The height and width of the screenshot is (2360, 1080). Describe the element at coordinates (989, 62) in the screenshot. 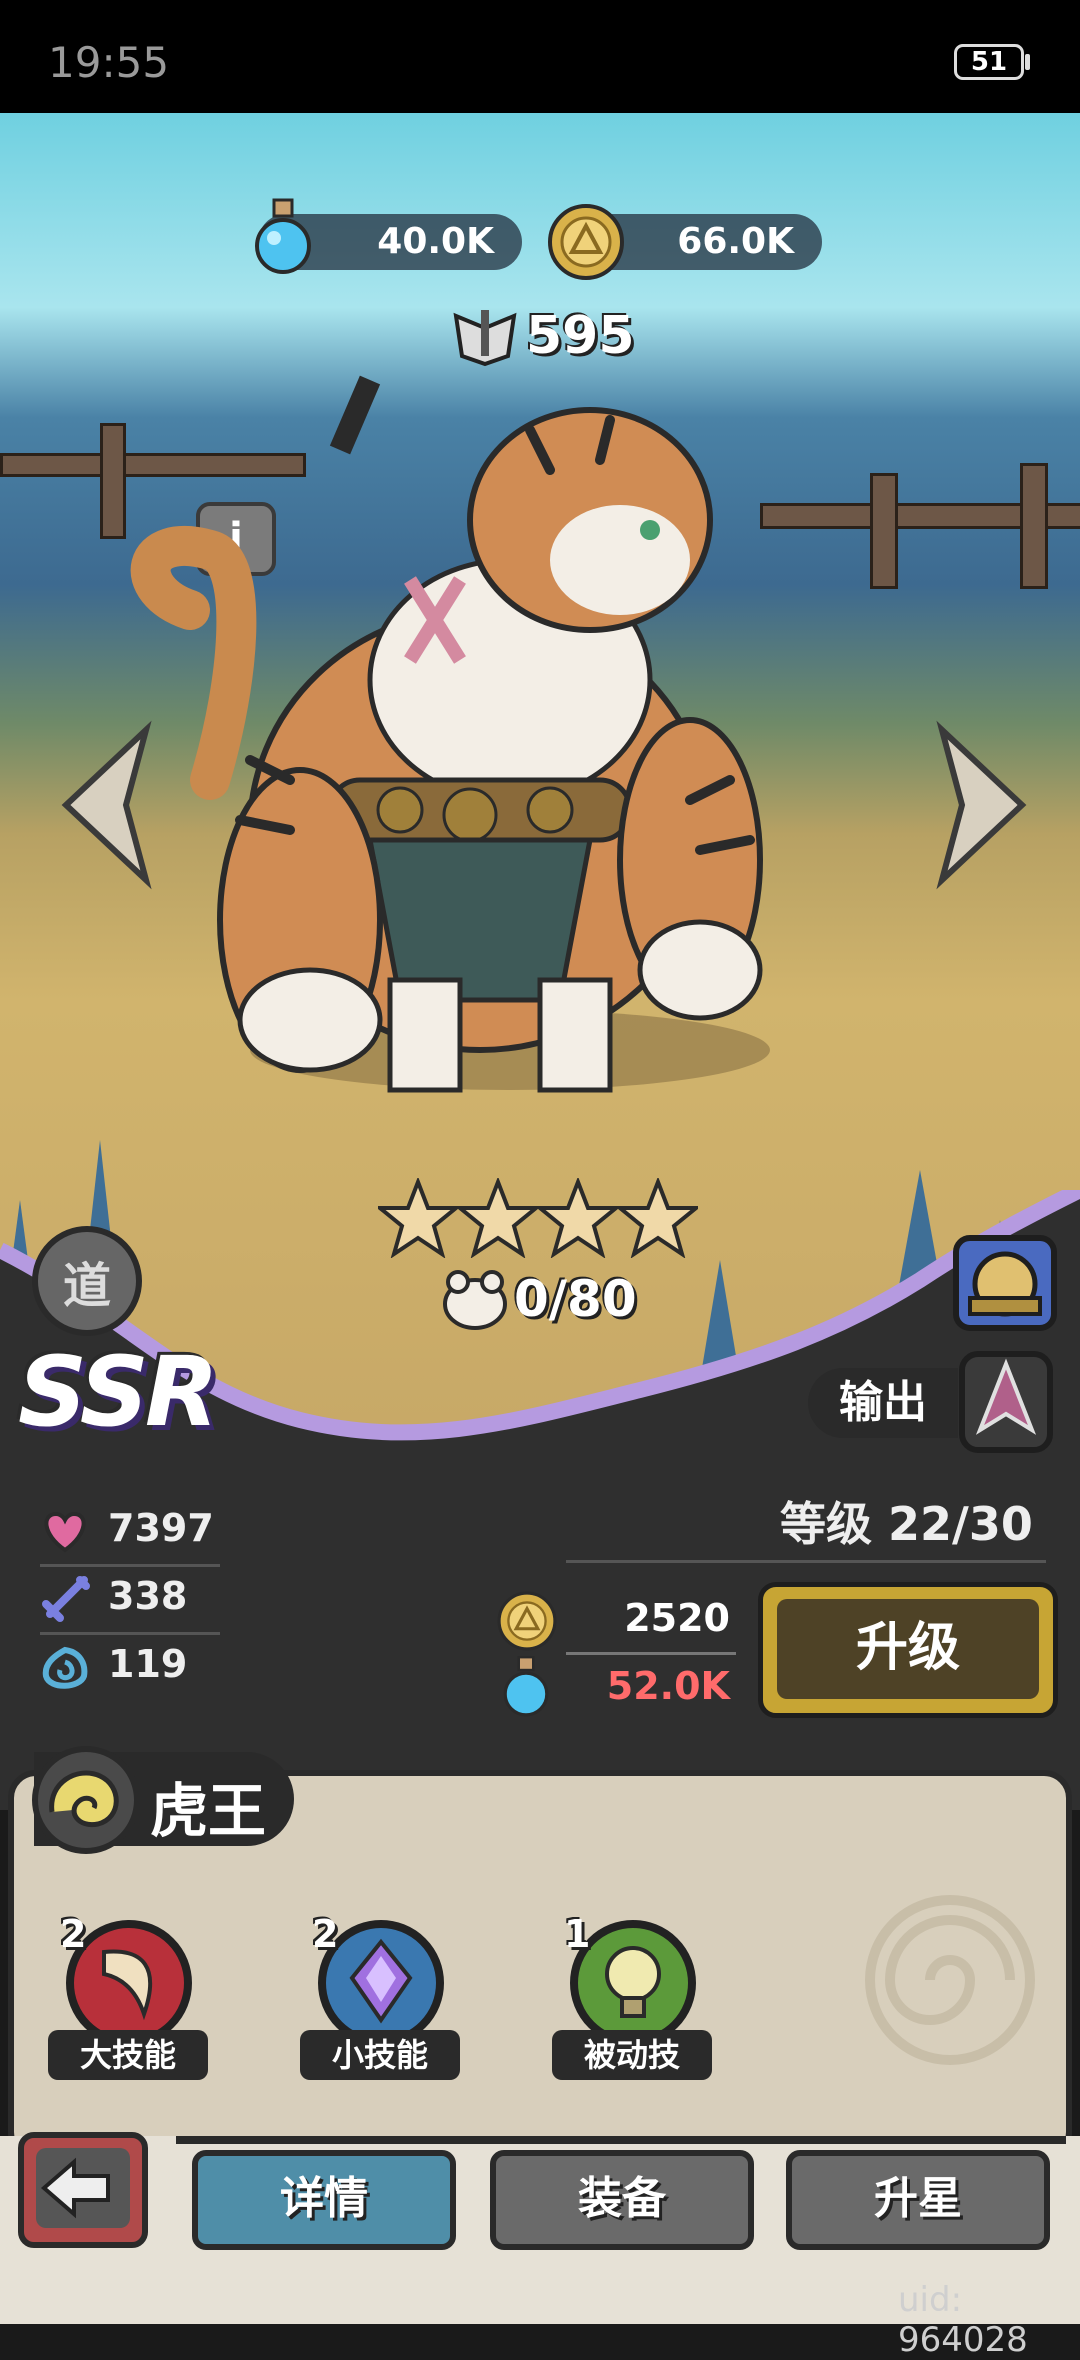

I see `battery-indicator: 51` at that location.